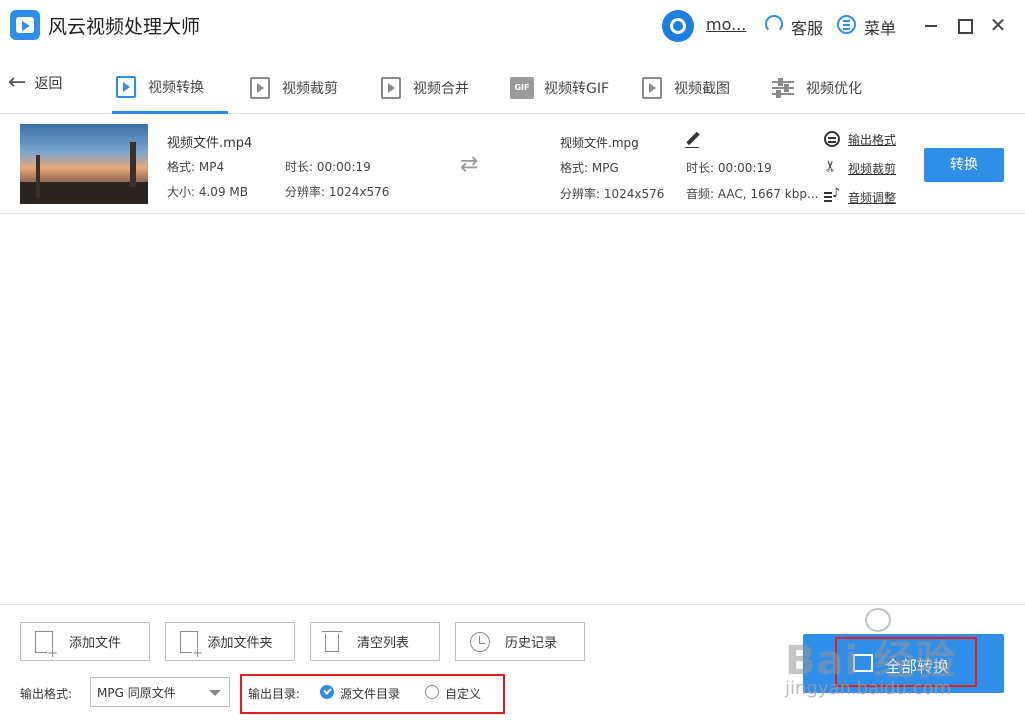 This screenshot has height=720, width=1025. I want to click on trash-icon, so click(332, 641).